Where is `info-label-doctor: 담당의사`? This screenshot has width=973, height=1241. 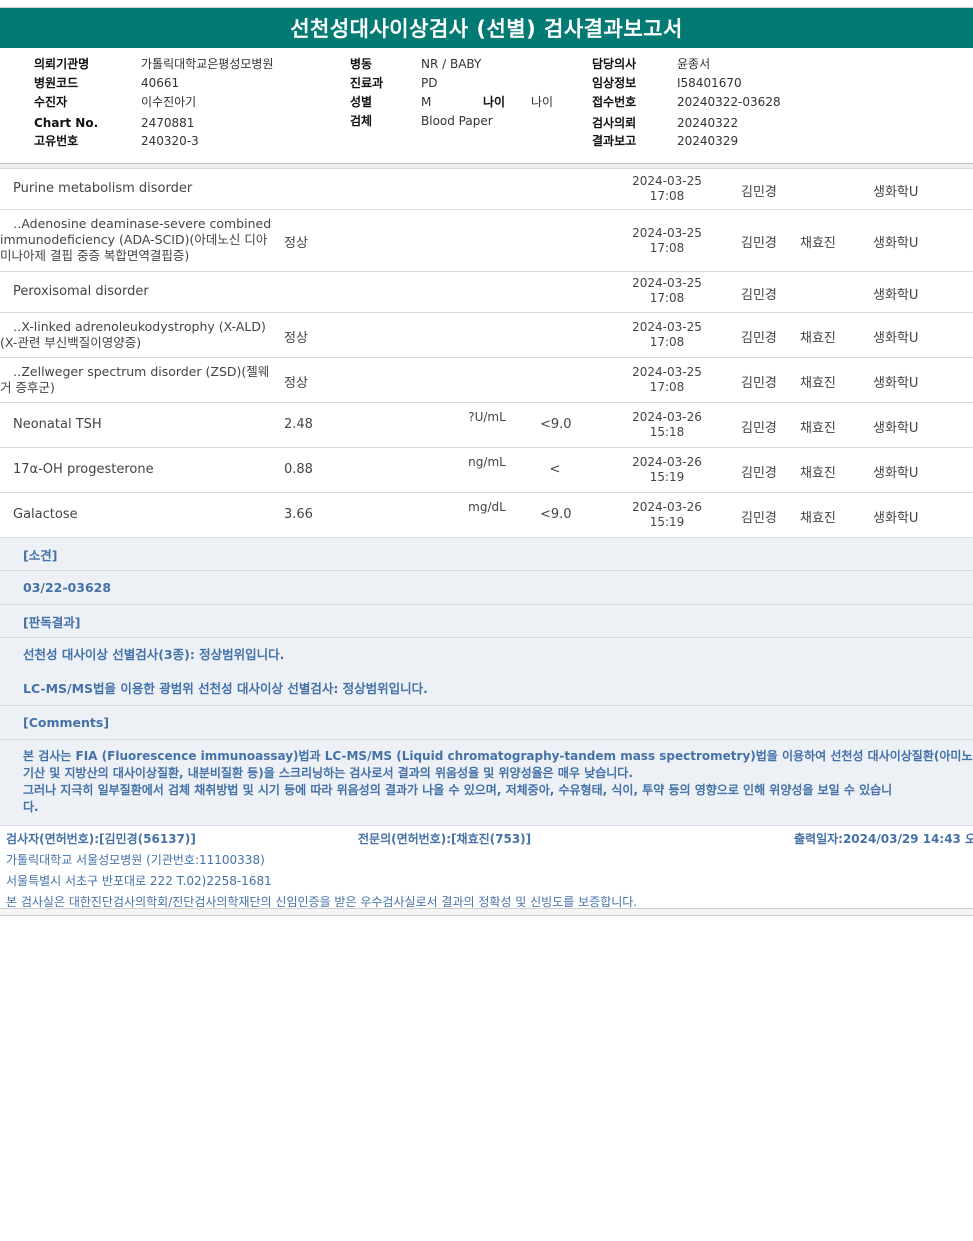 info-label-doctor: 담당의사 is located at coordinates (614, 64).